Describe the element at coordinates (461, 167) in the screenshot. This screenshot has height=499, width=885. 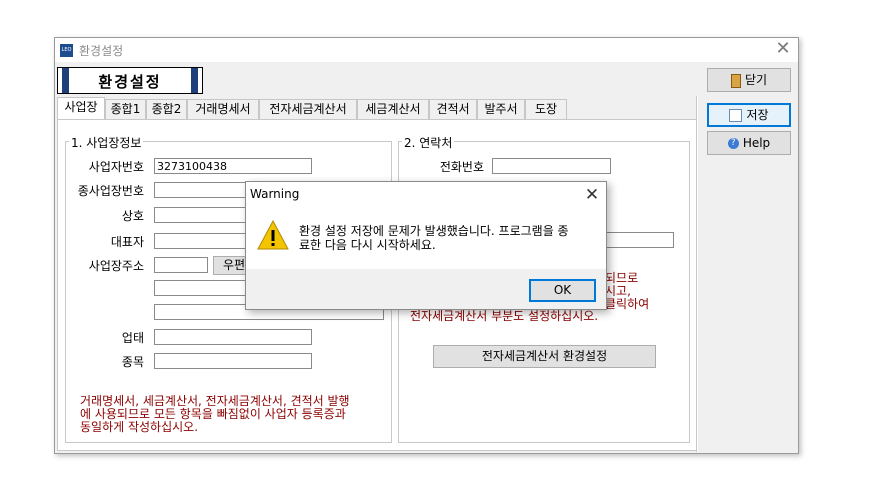
I see `phone-label: 전화번호` at that location.